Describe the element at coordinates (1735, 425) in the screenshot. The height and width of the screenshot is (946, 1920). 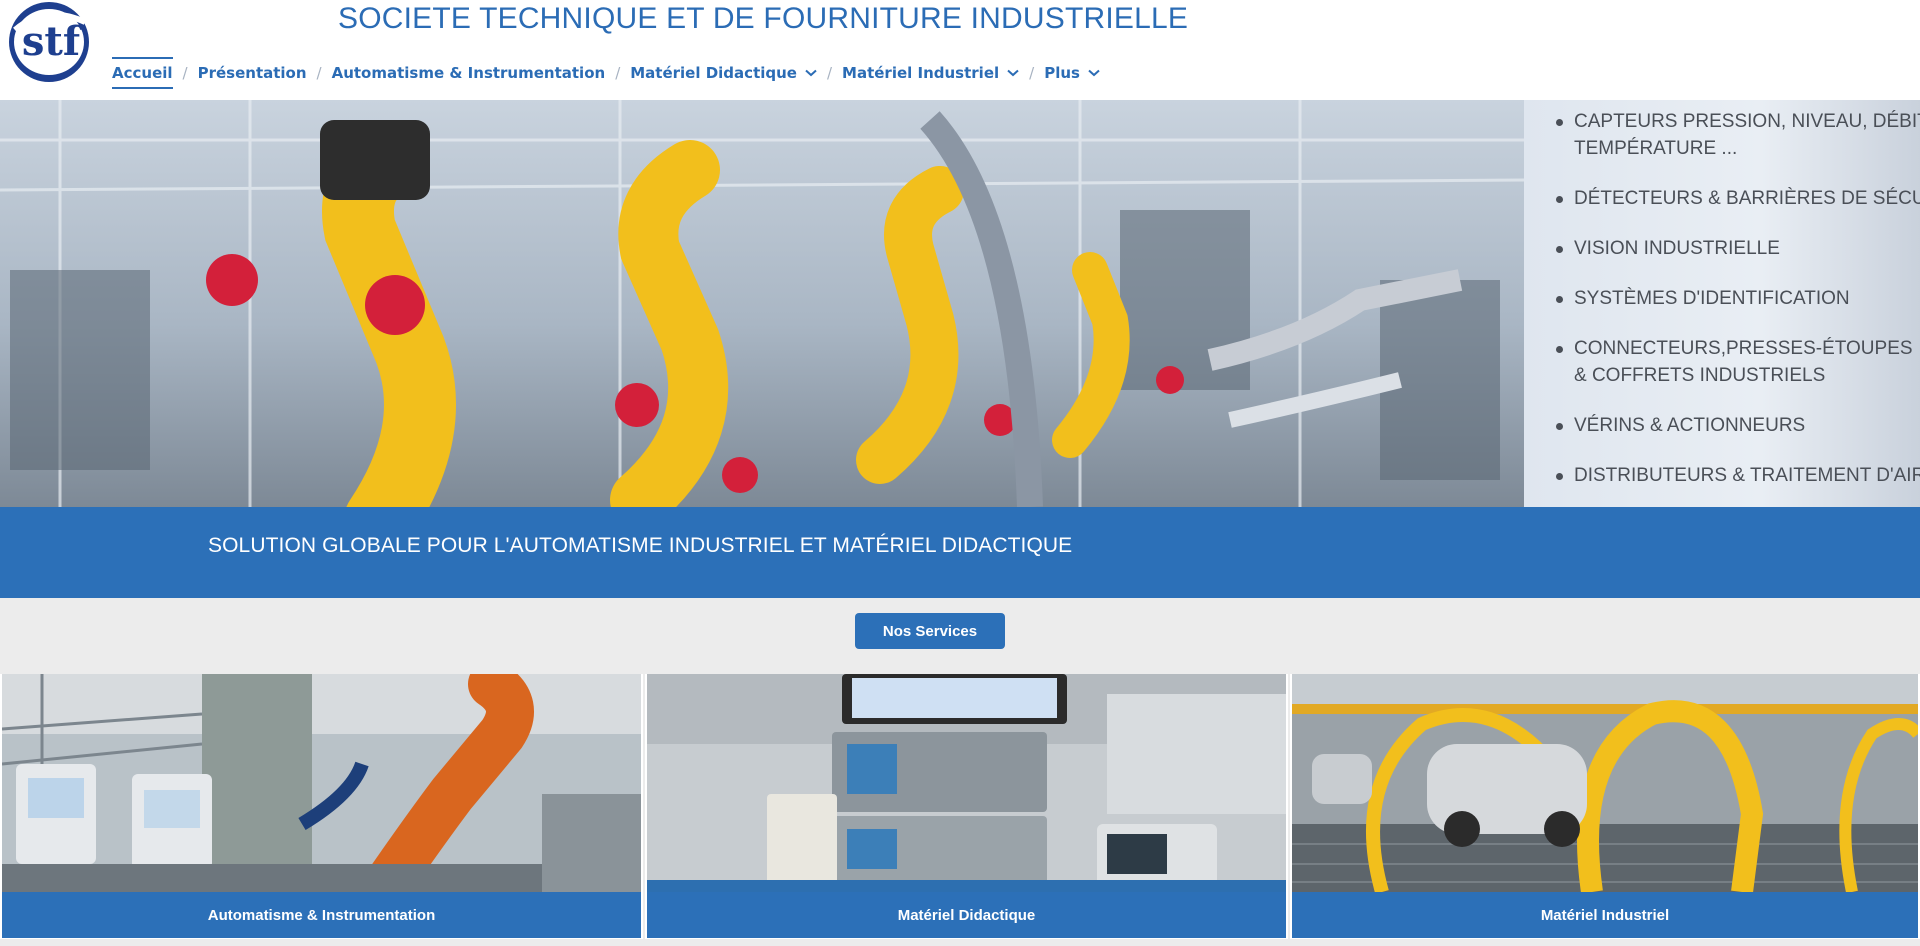
I see `hero-list-item: VÉRINS & ACTIONNEURS` at that location.